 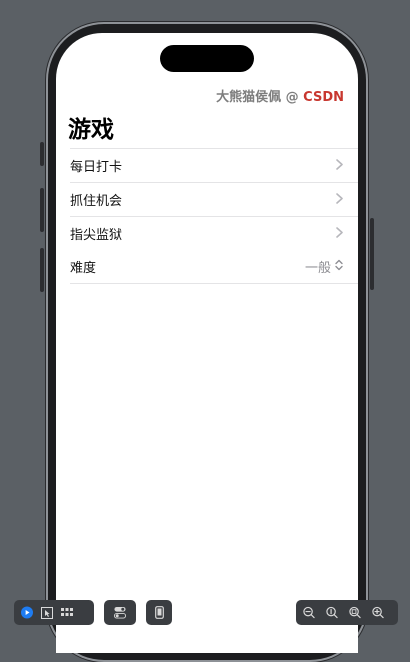 What do you see at coordinates (339, 267) in the screenshot?
I see `chevron-up-down-icon` at bounding box center [339, 267].